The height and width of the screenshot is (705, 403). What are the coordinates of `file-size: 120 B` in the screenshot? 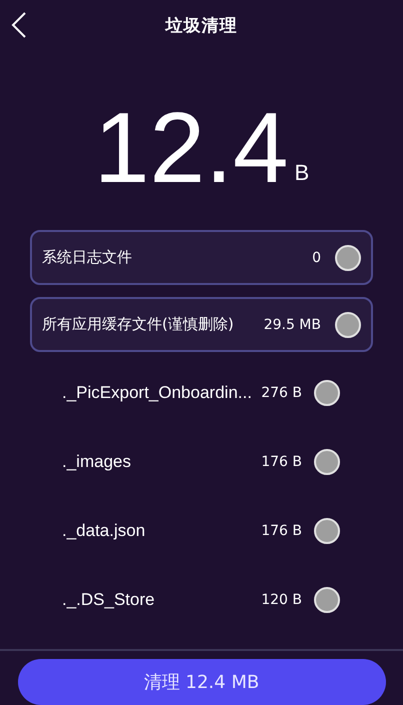 It's located at (281, 600).